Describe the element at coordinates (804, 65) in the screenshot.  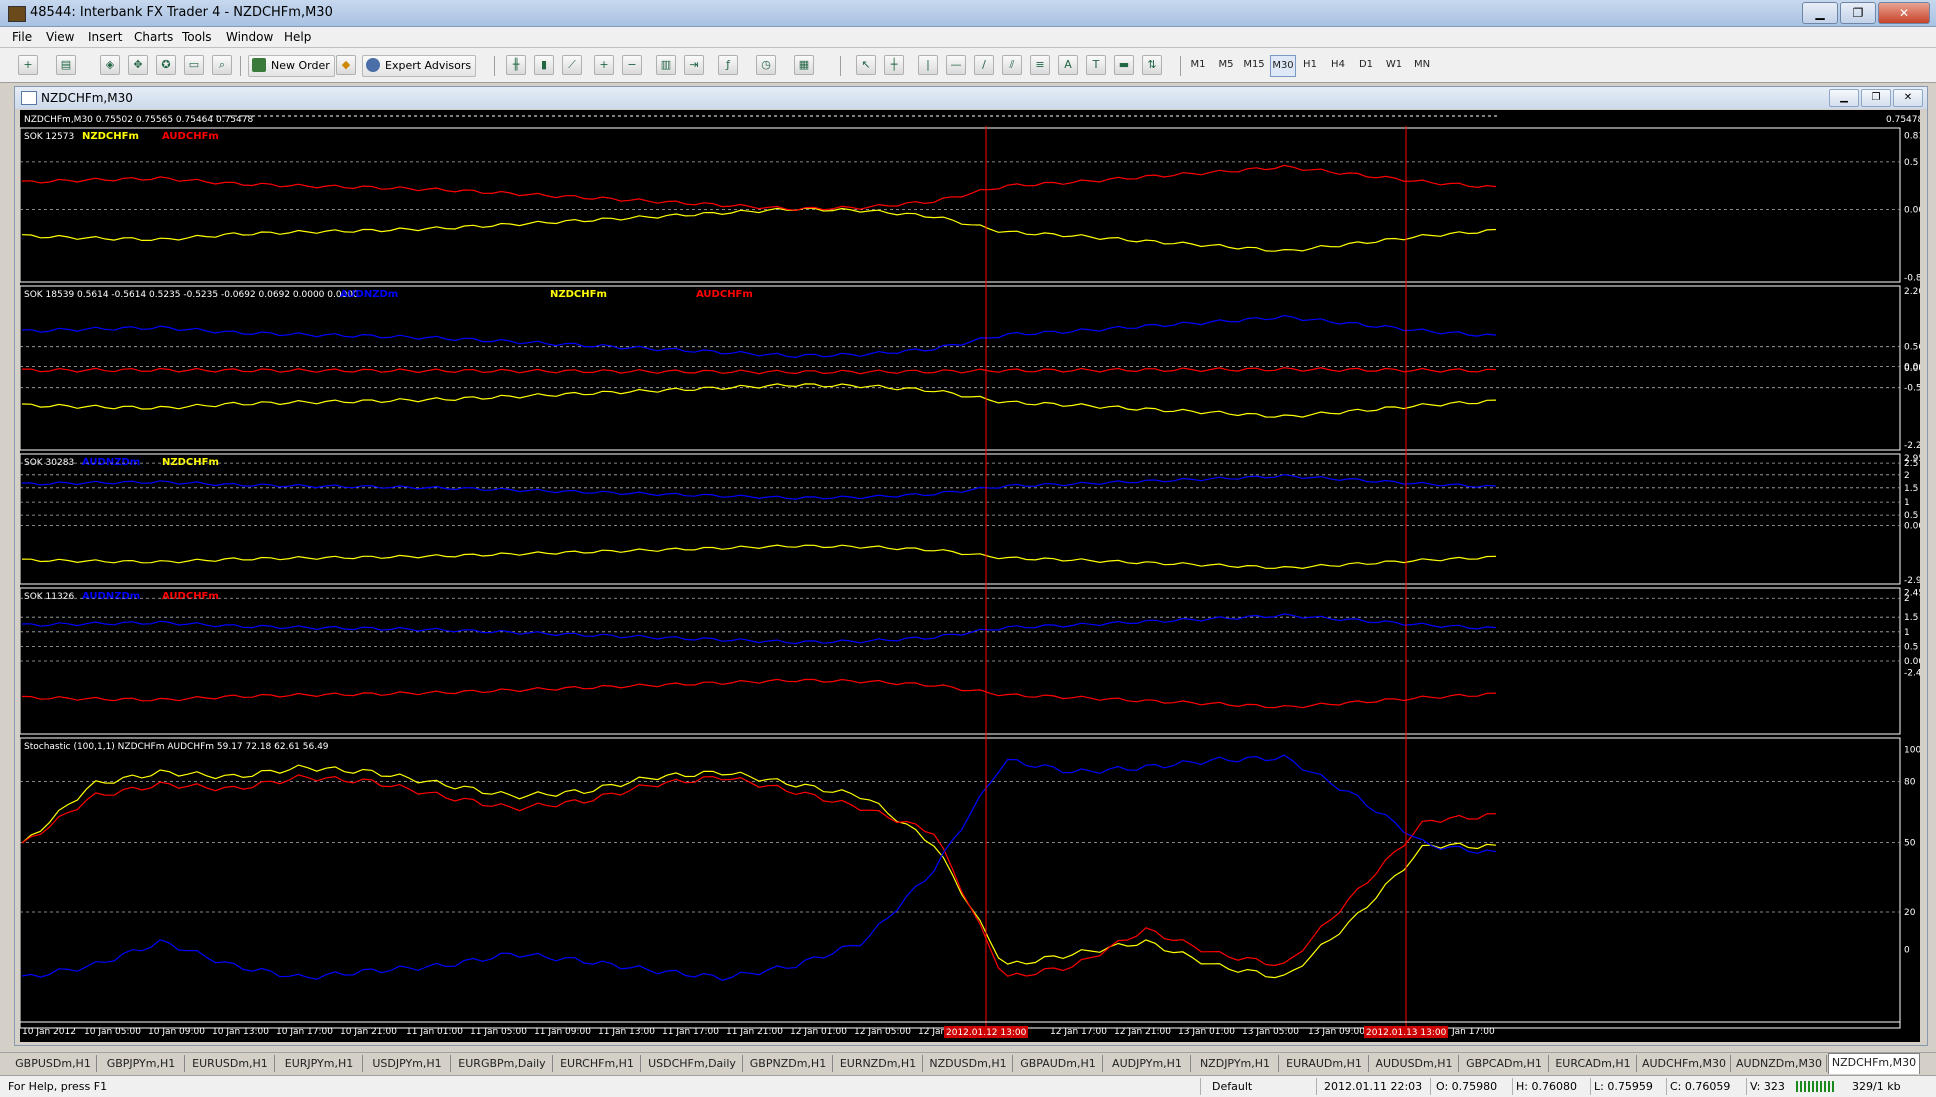
I see `templates-icon: ▦` at that location.